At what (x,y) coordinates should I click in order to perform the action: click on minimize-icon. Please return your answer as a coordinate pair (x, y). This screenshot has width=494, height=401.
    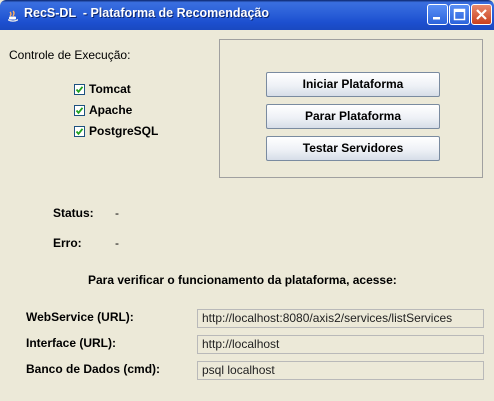
    Looking at the image, I should click on (436, 18).